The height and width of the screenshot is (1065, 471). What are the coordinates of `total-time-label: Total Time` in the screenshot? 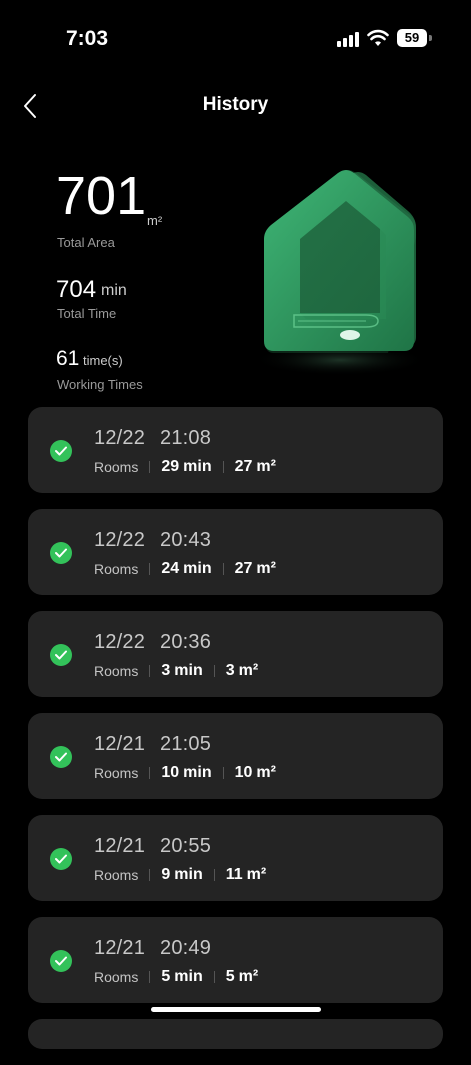 It's located at (87, 313).